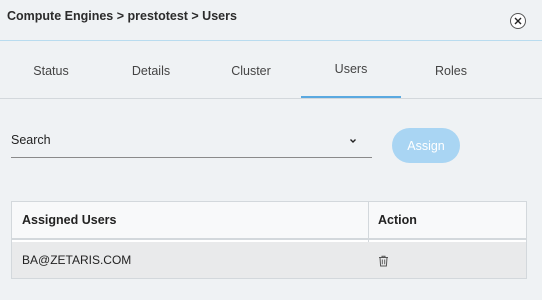  I want to click on user-email-cell: BA@ZETARIS.COM, so click(77, 260).